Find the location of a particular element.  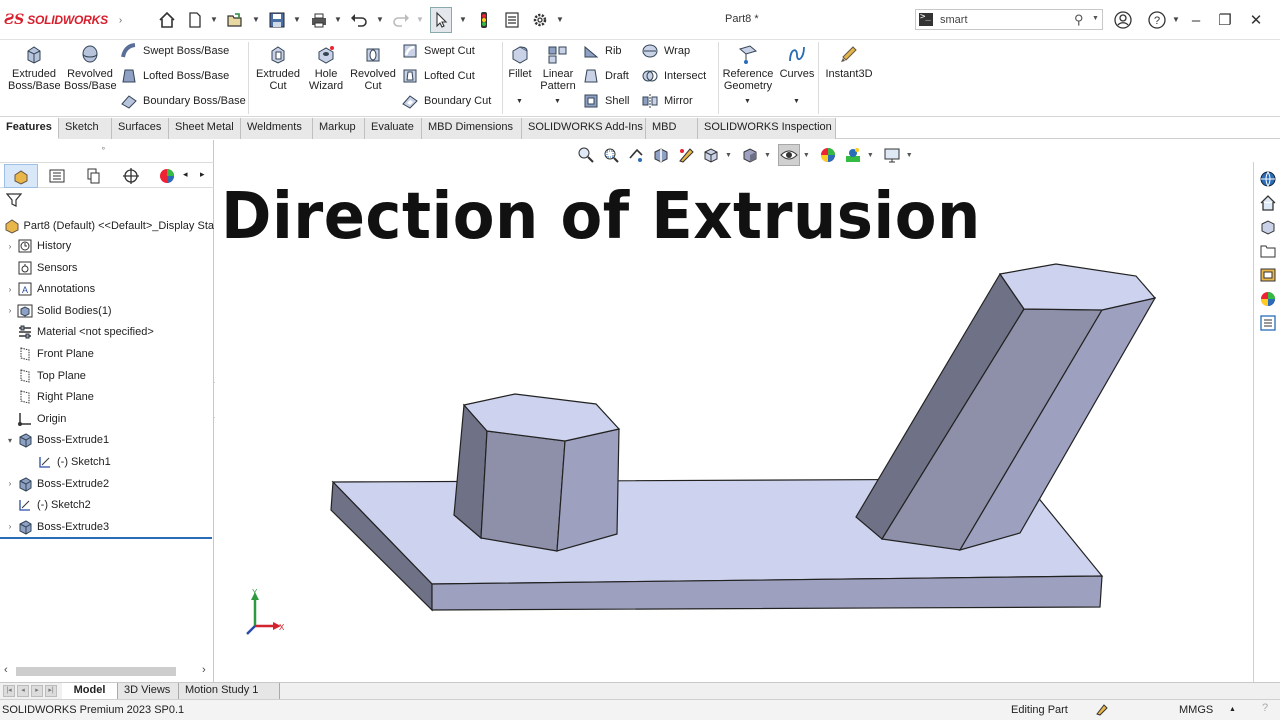

tab-markup: Markup is located at coordinates (339, 128).